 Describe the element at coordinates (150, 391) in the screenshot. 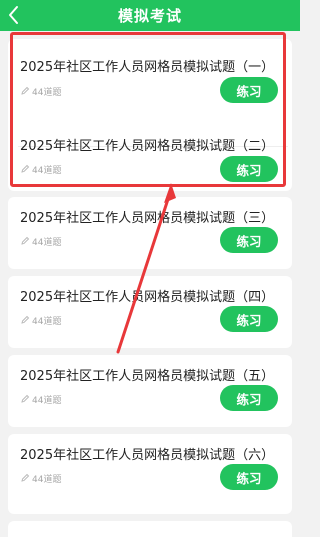

I see `exam-card: 2025年社区工作人员网格员模拟试题（五） 44道题 练习` at that location.